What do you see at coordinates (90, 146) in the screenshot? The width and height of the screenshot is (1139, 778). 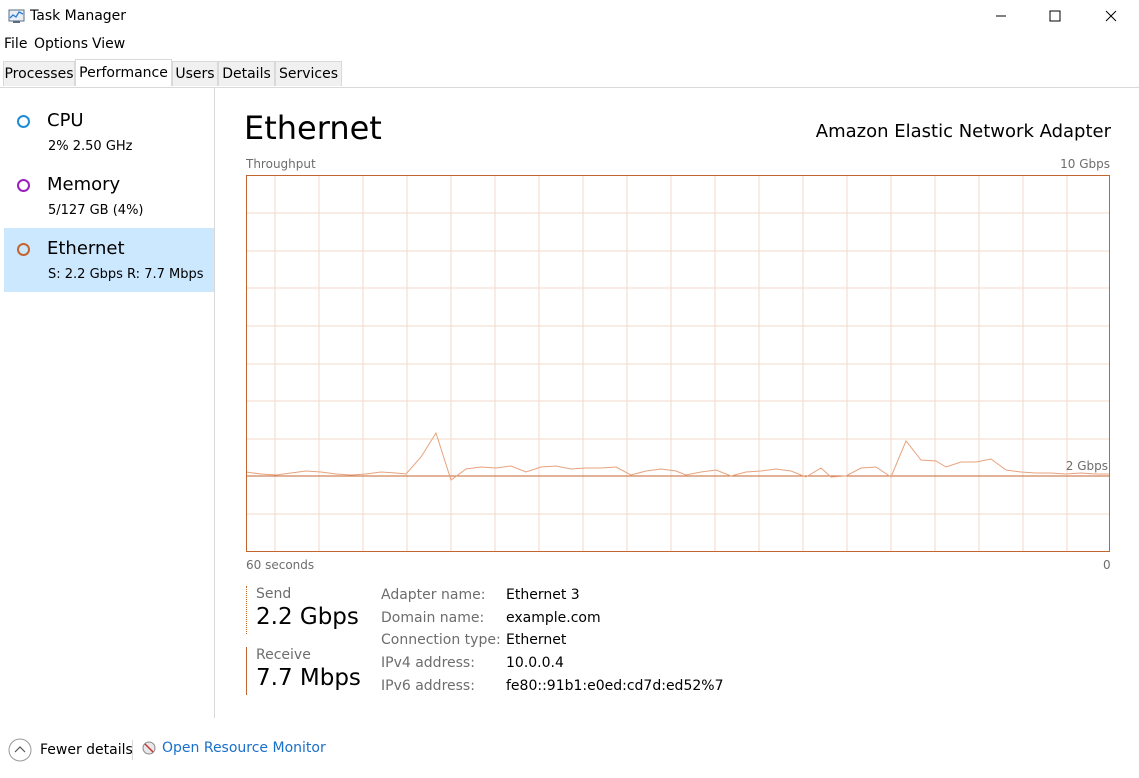 I see `sidebar-item-subtitle: 2% 2.50 GHz` at bounding box center [90, 146].